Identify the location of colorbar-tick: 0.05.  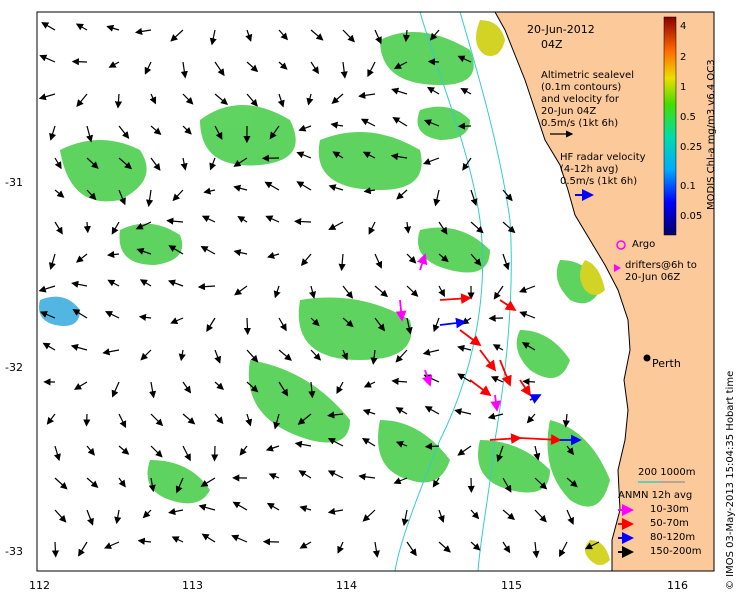
(691, 216).